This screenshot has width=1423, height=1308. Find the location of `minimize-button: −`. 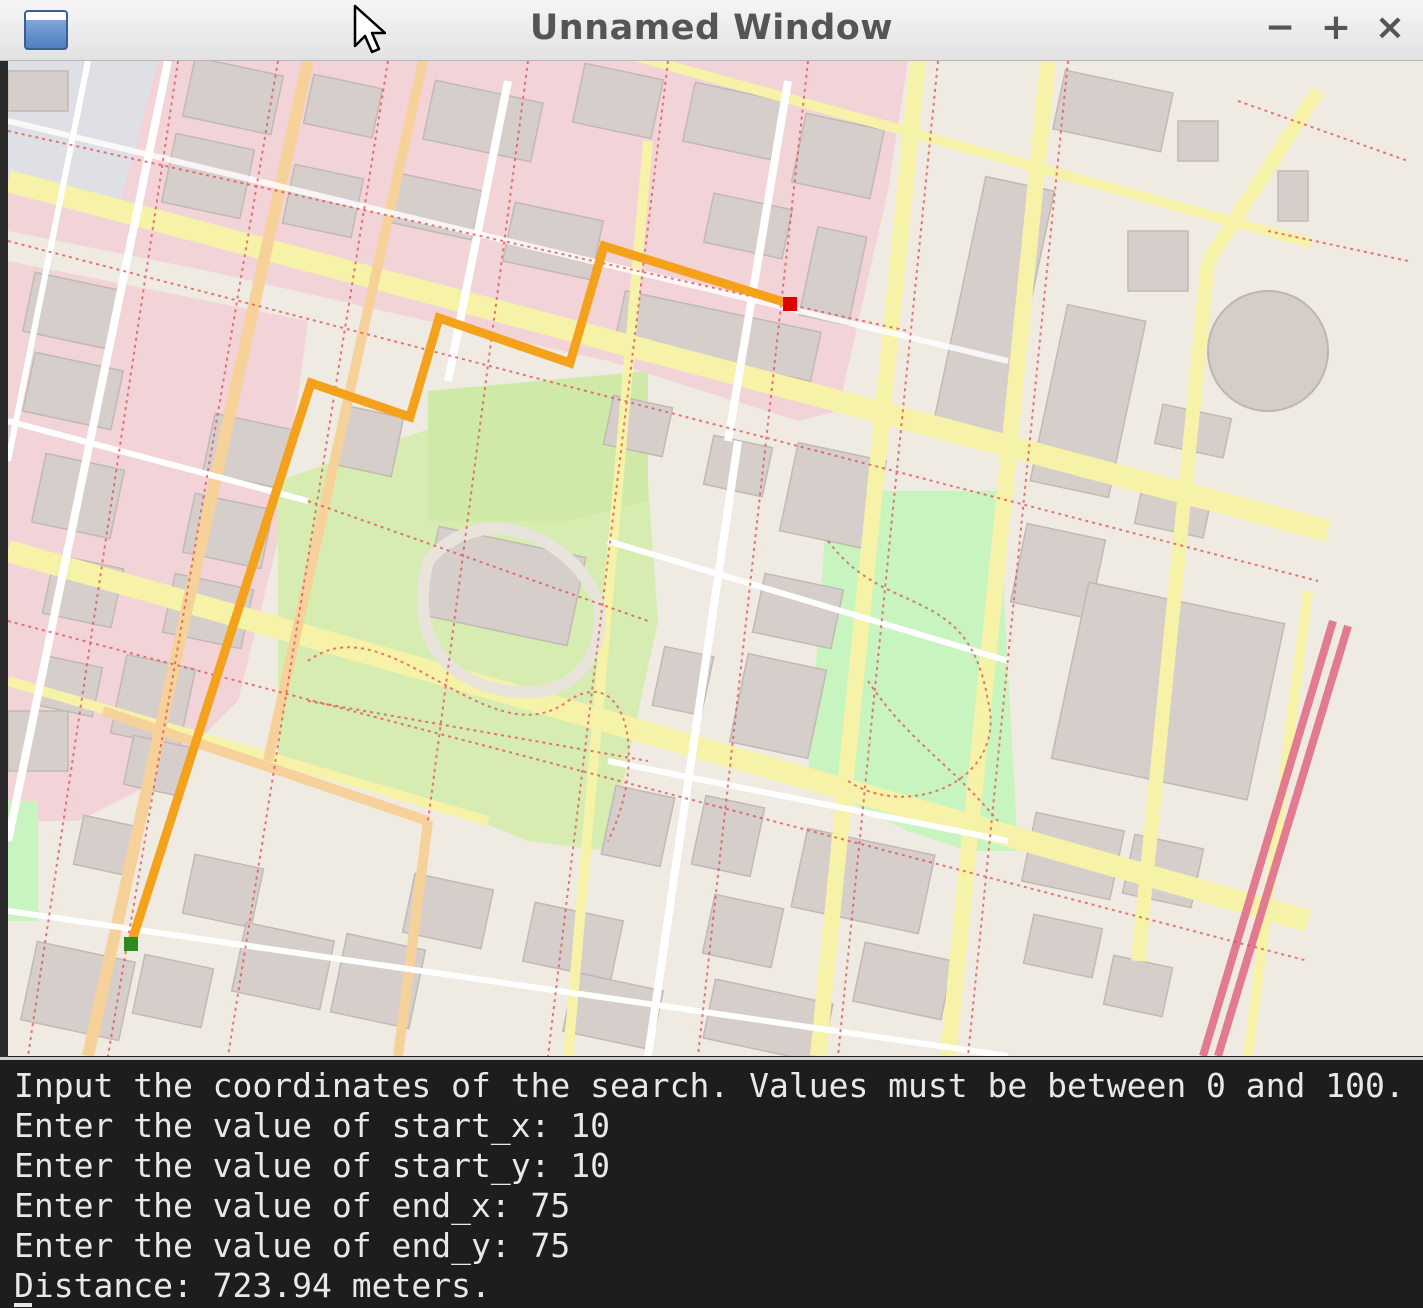

minimize-button: − is located at coordinates (1280, 28).